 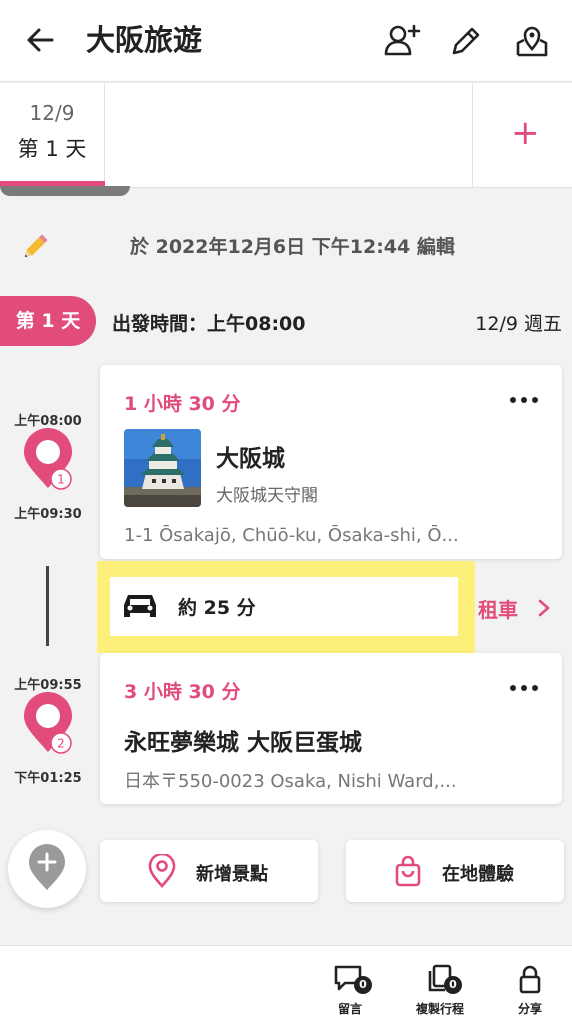 I want to click on stop-start-time: 上午08:00, so click(x=48, y=421).